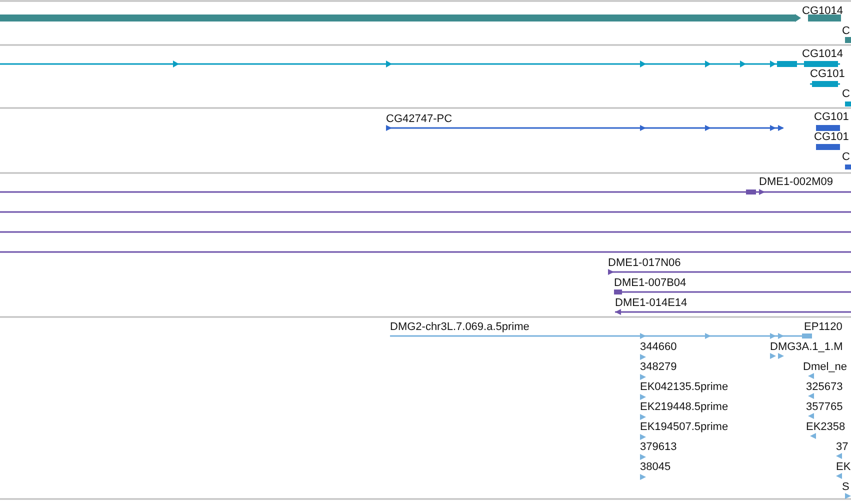  Describe the element at coordinates (825, 367) in the screenshot. I see `feature-label: Dmel_ne` at that location.